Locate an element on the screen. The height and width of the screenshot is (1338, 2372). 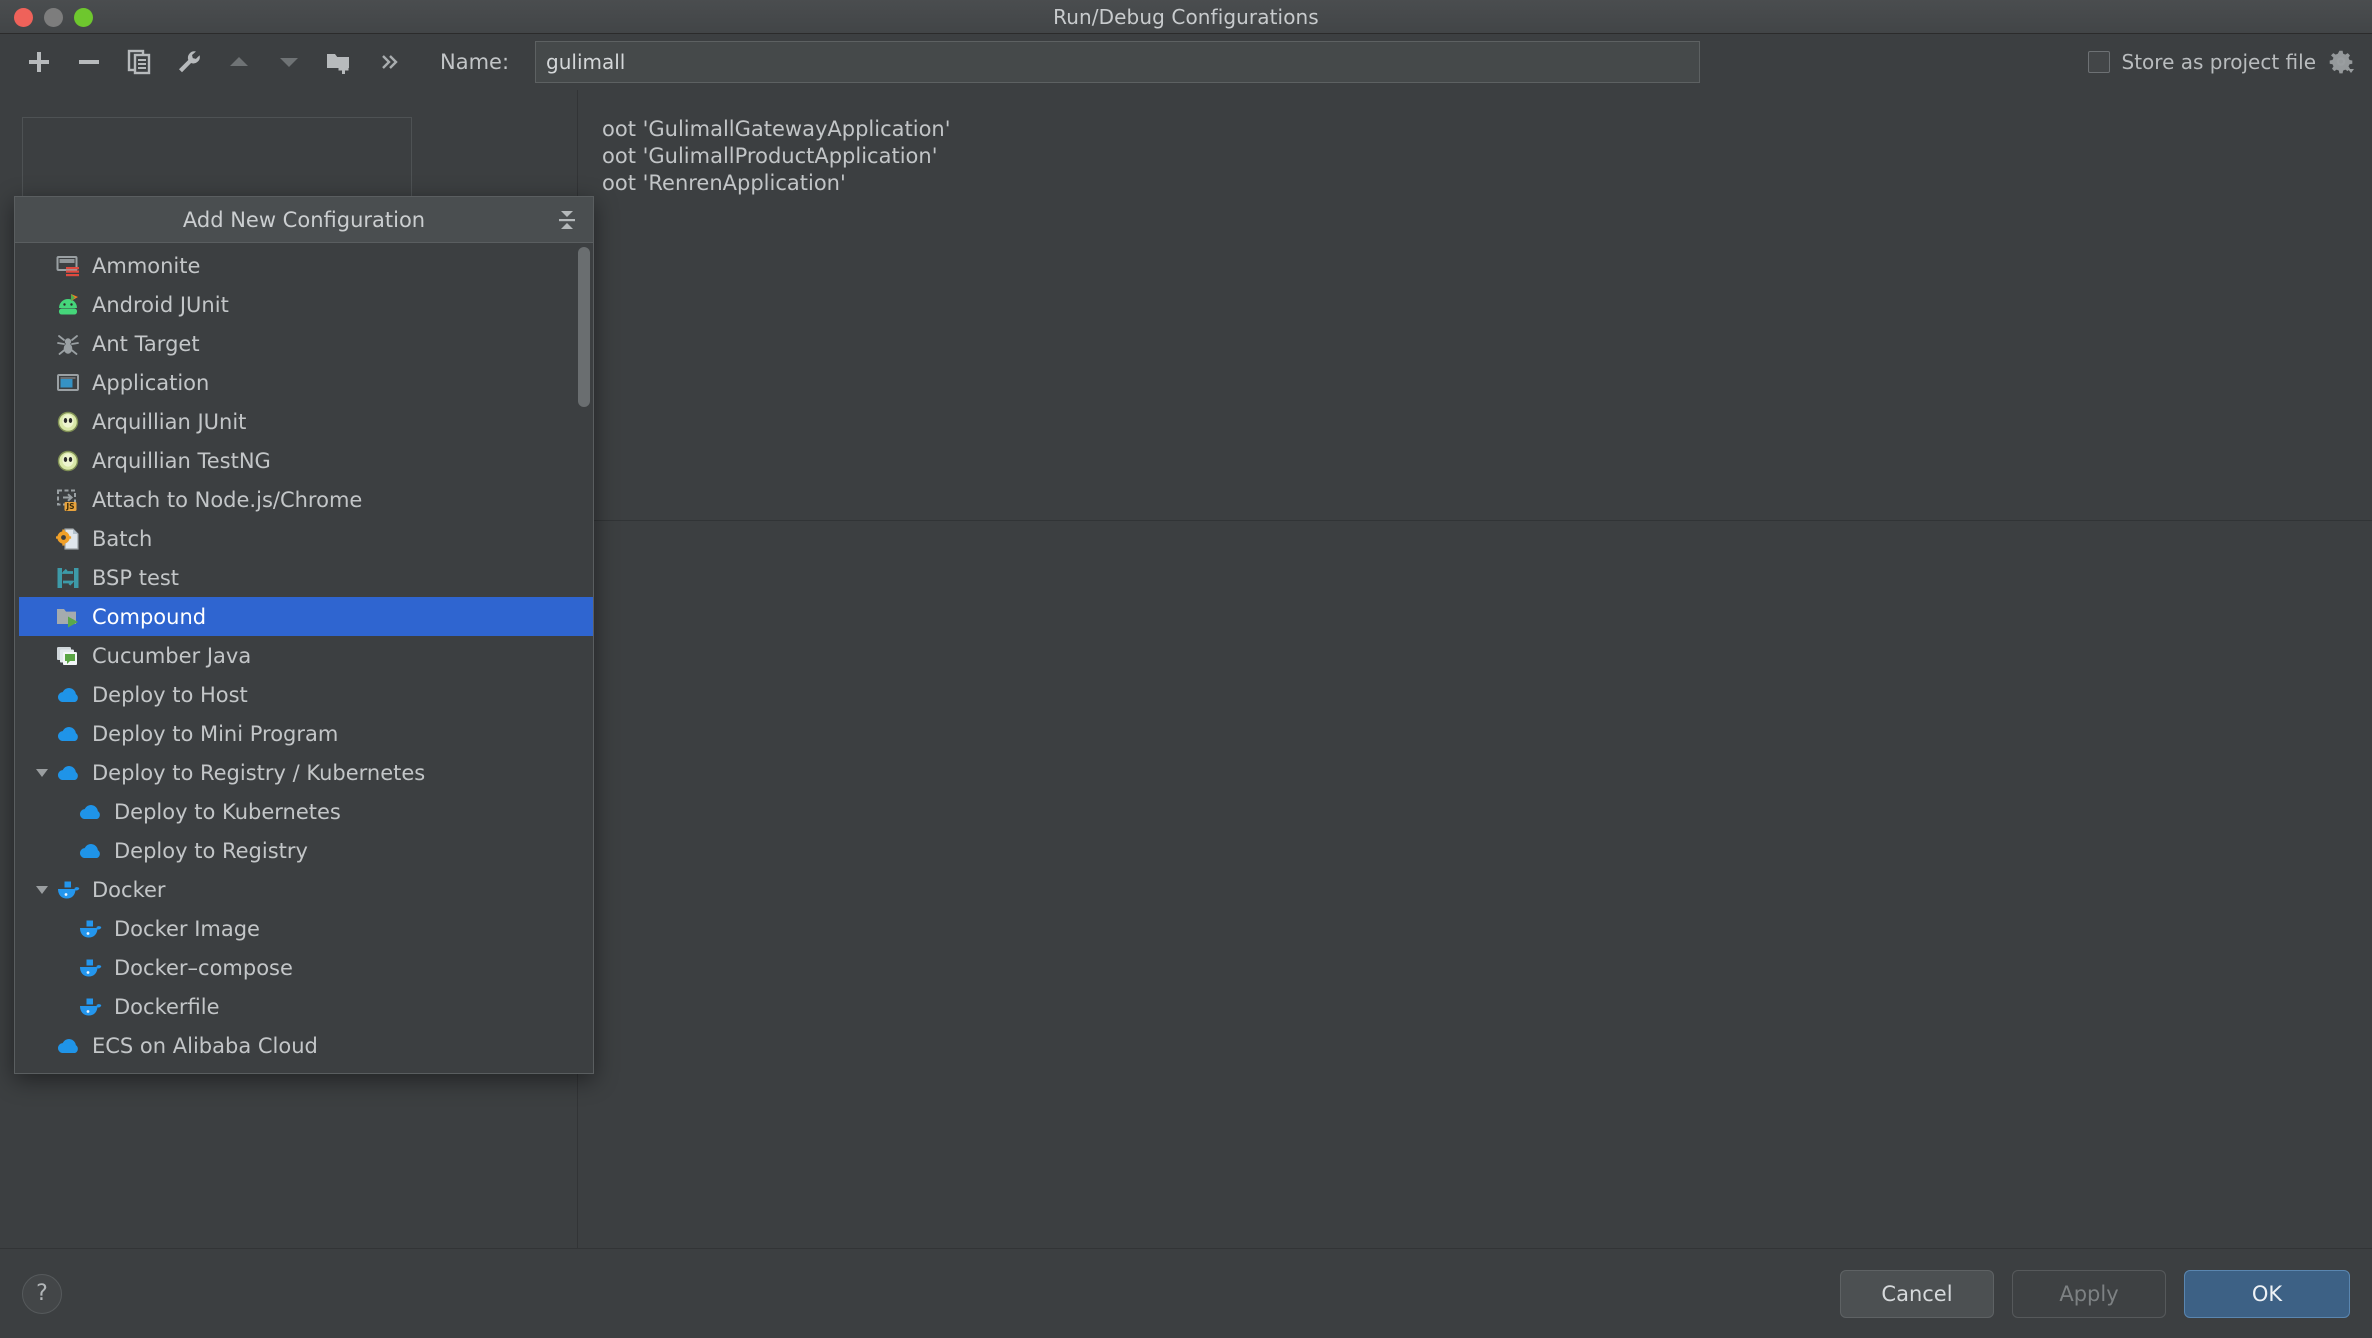
toolbar-icon-group is located at coordinates (214, 62).